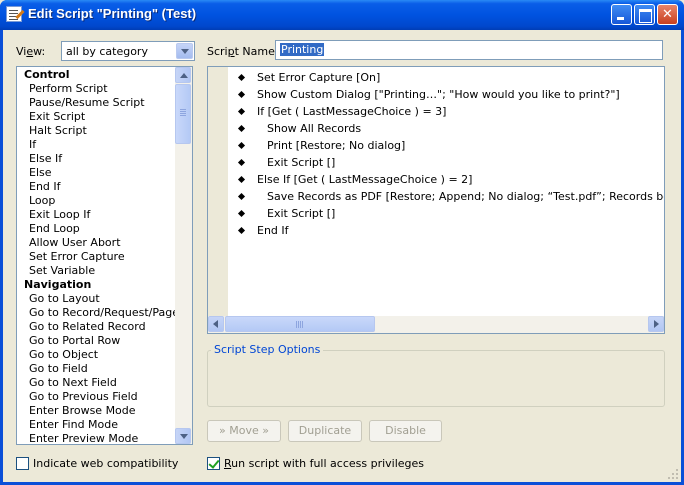 This screenshot has height=485, width=684. Describe the element at coordinates (96, 327) in the screenshot. I see `step-list-item: Go to Related Record` at that location.